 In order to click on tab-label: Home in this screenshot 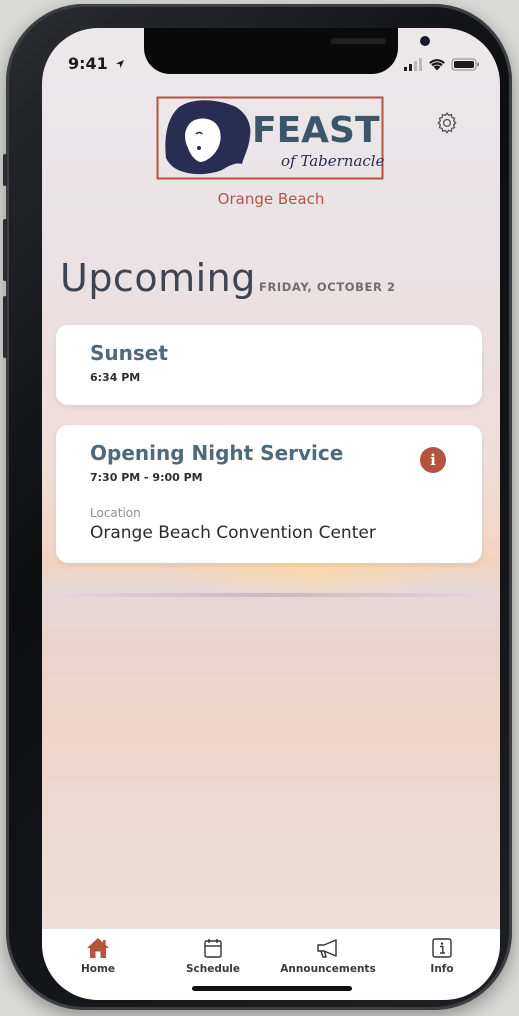, I will do `click(98, 969)`.